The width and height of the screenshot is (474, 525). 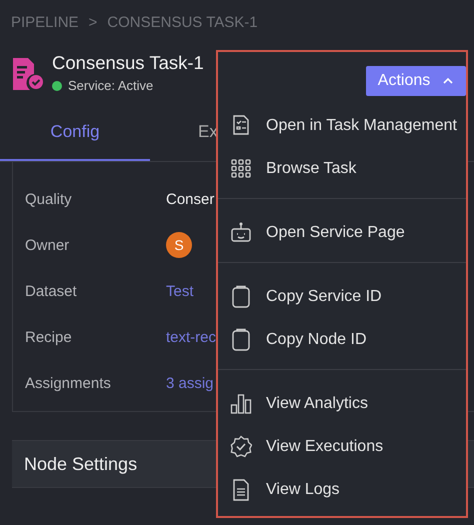 I want to click on grid-icon, so click(x=241, y=168).